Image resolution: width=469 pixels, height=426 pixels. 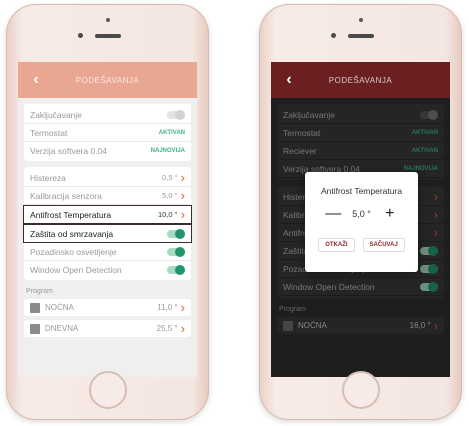 What do you see at coordinates (383, 245) in the screenshot?
I see `save-button: SAČUVAJ` at bounding box center [383, 245].